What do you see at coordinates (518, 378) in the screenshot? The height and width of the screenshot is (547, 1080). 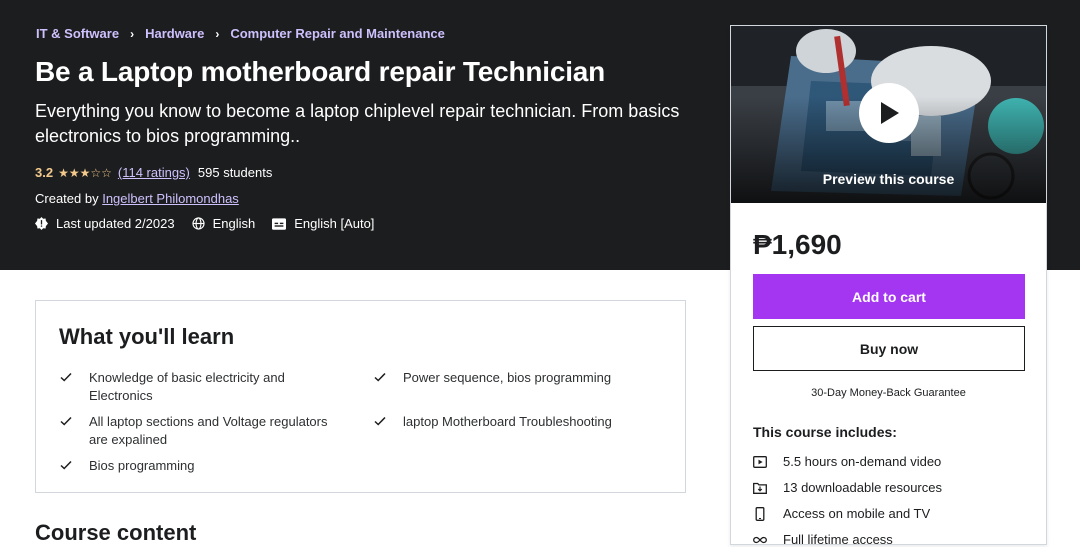 I see `learn-item: Power sequence, bios programming` at bounding box center [518, 378].